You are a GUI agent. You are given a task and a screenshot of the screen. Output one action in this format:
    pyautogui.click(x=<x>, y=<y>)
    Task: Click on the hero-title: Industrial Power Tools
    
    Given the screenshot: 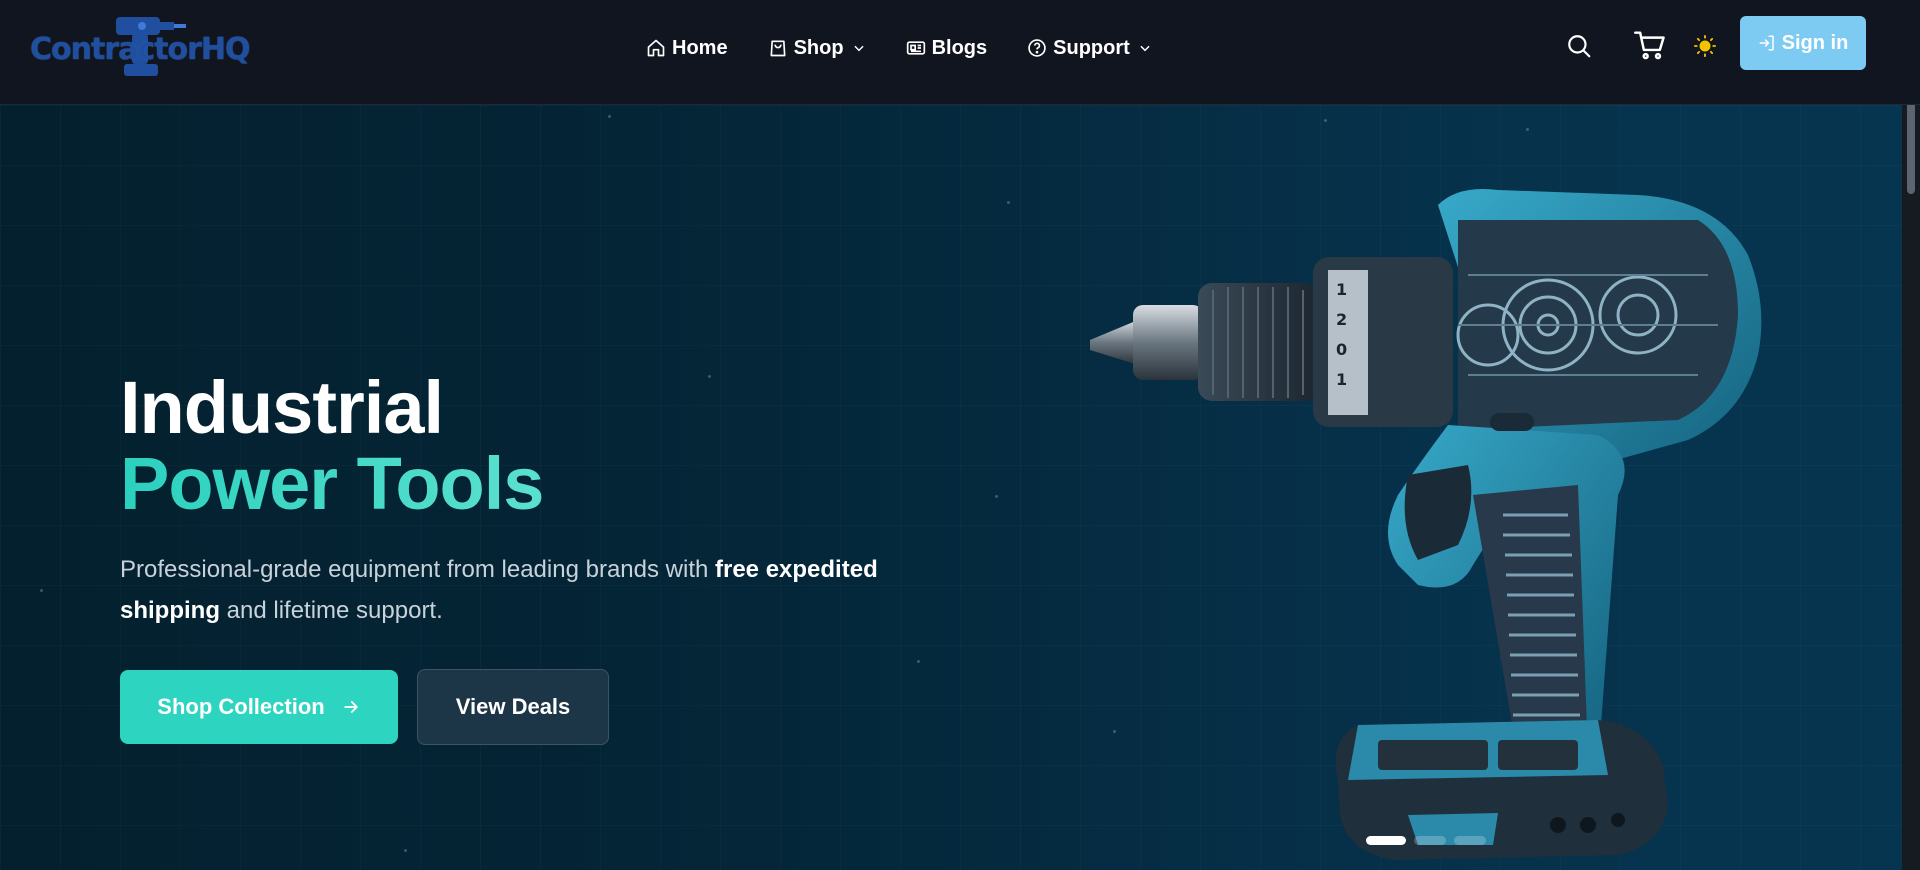 What is the action you would take?
    pyautogui.click(x=332, y=445)
    